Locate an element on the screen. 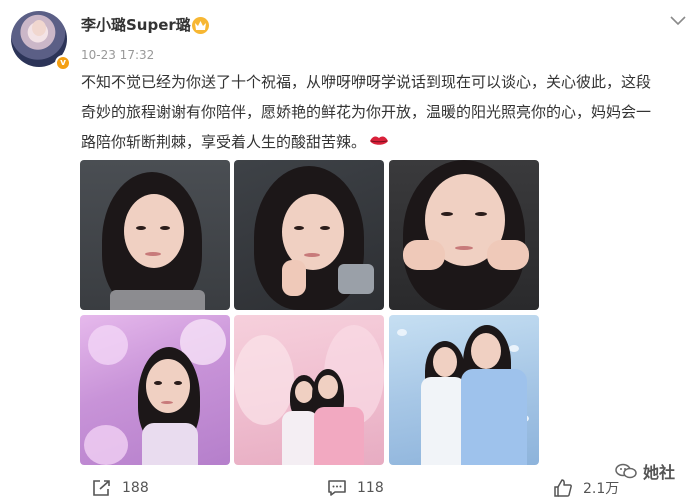  post-text-line: 路陪你斩断荆棘，享受着人生的酸甜苦辣。 is located at coordinates (381, 142).